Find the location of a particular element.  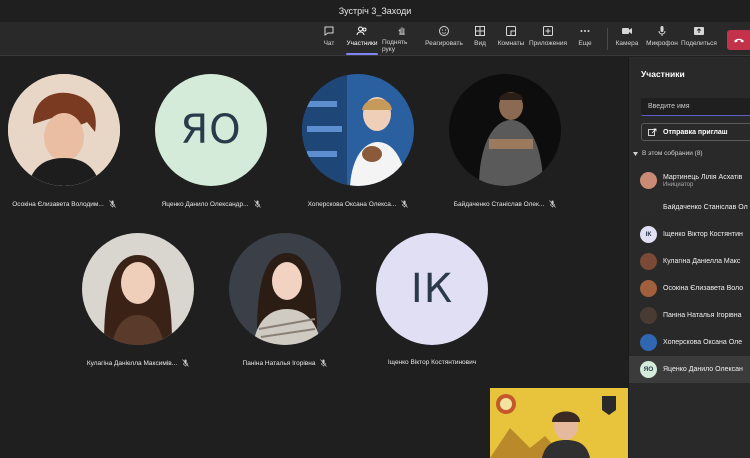

people-icon is located at coordinates (361, 31).